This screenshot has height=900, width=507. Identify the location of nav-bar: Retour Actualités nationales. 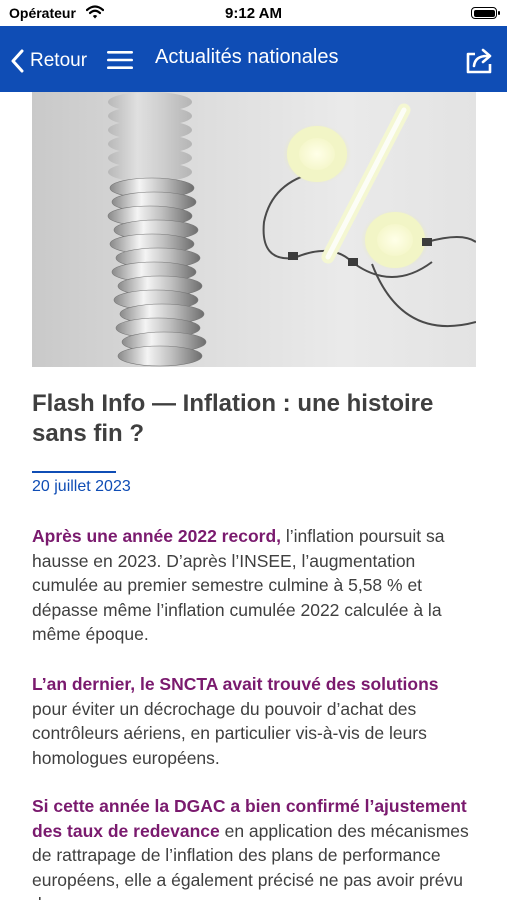
(253, 59).